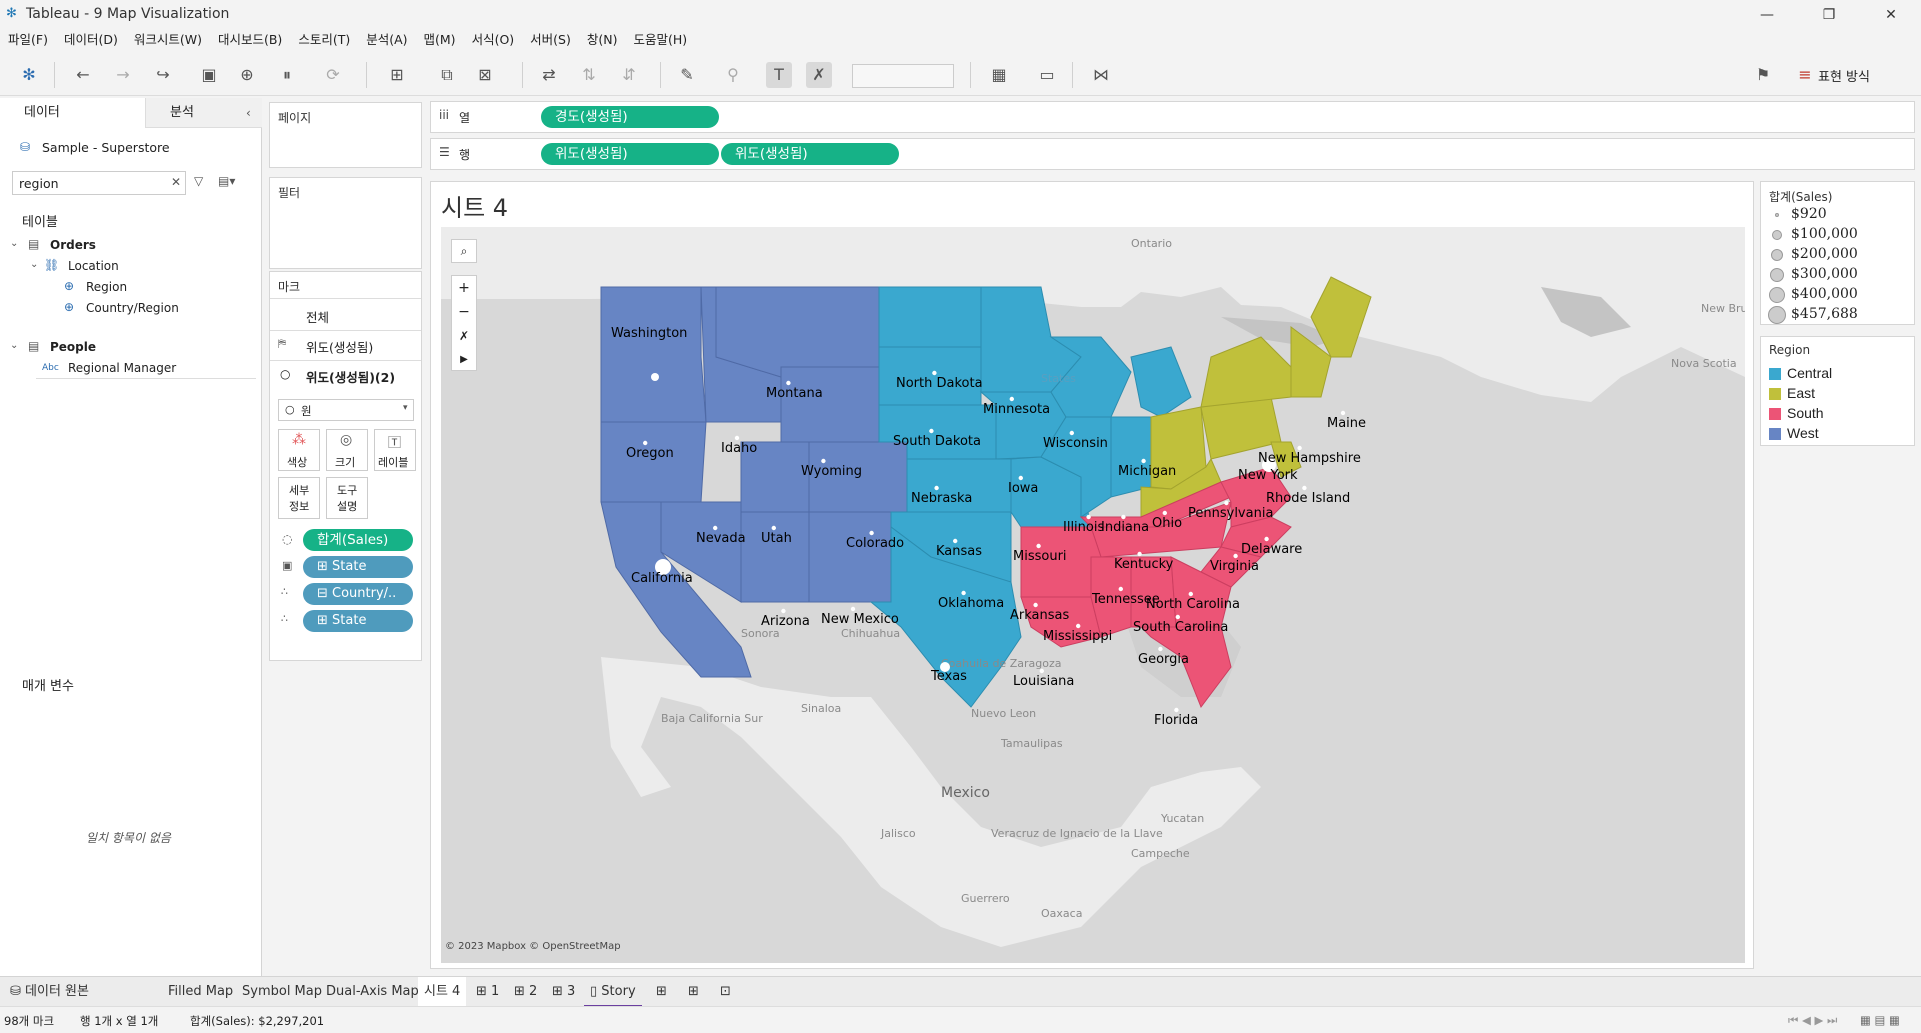  What do you see at coordinates (1829, 15) in the screenshot?
I see `restore-icon: ❐` at bounding box center [1829, 15].